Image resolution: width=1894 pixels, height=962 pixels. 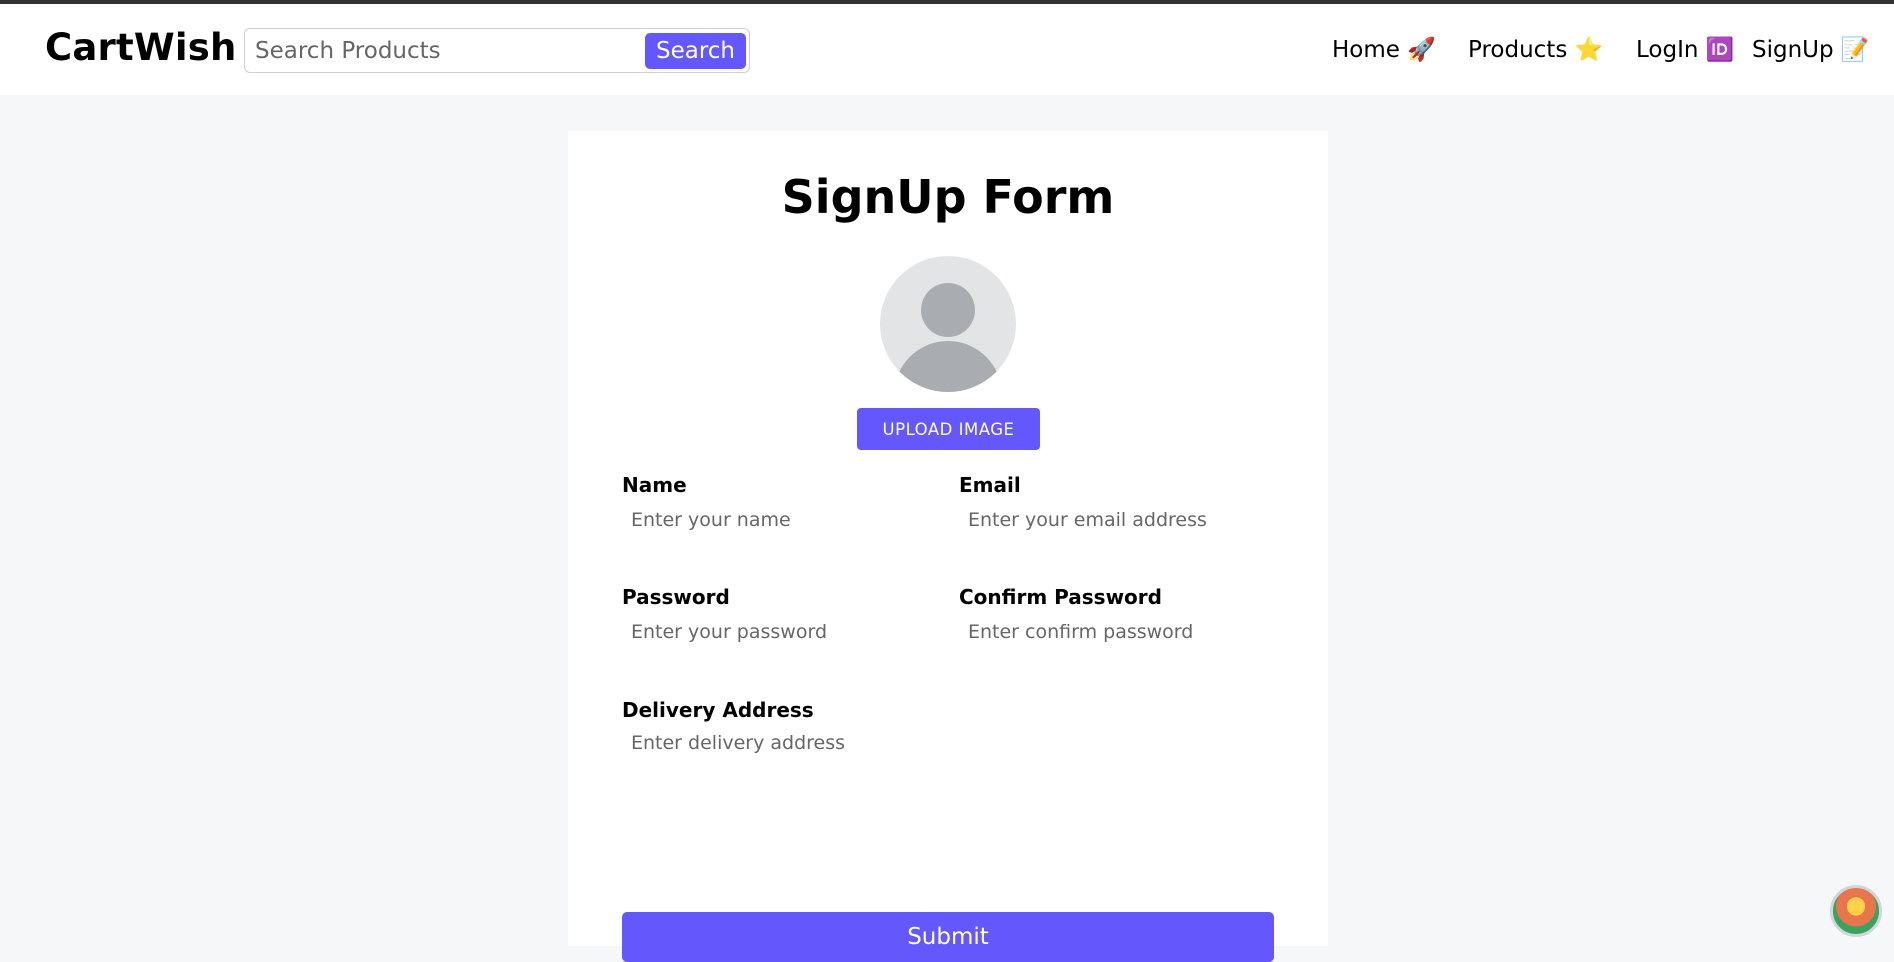 What do you see at coordinates (1060, 597) in the screenshot?
I see `confirm-password-label: Confirm Password` at bounding box center [1060, 597].